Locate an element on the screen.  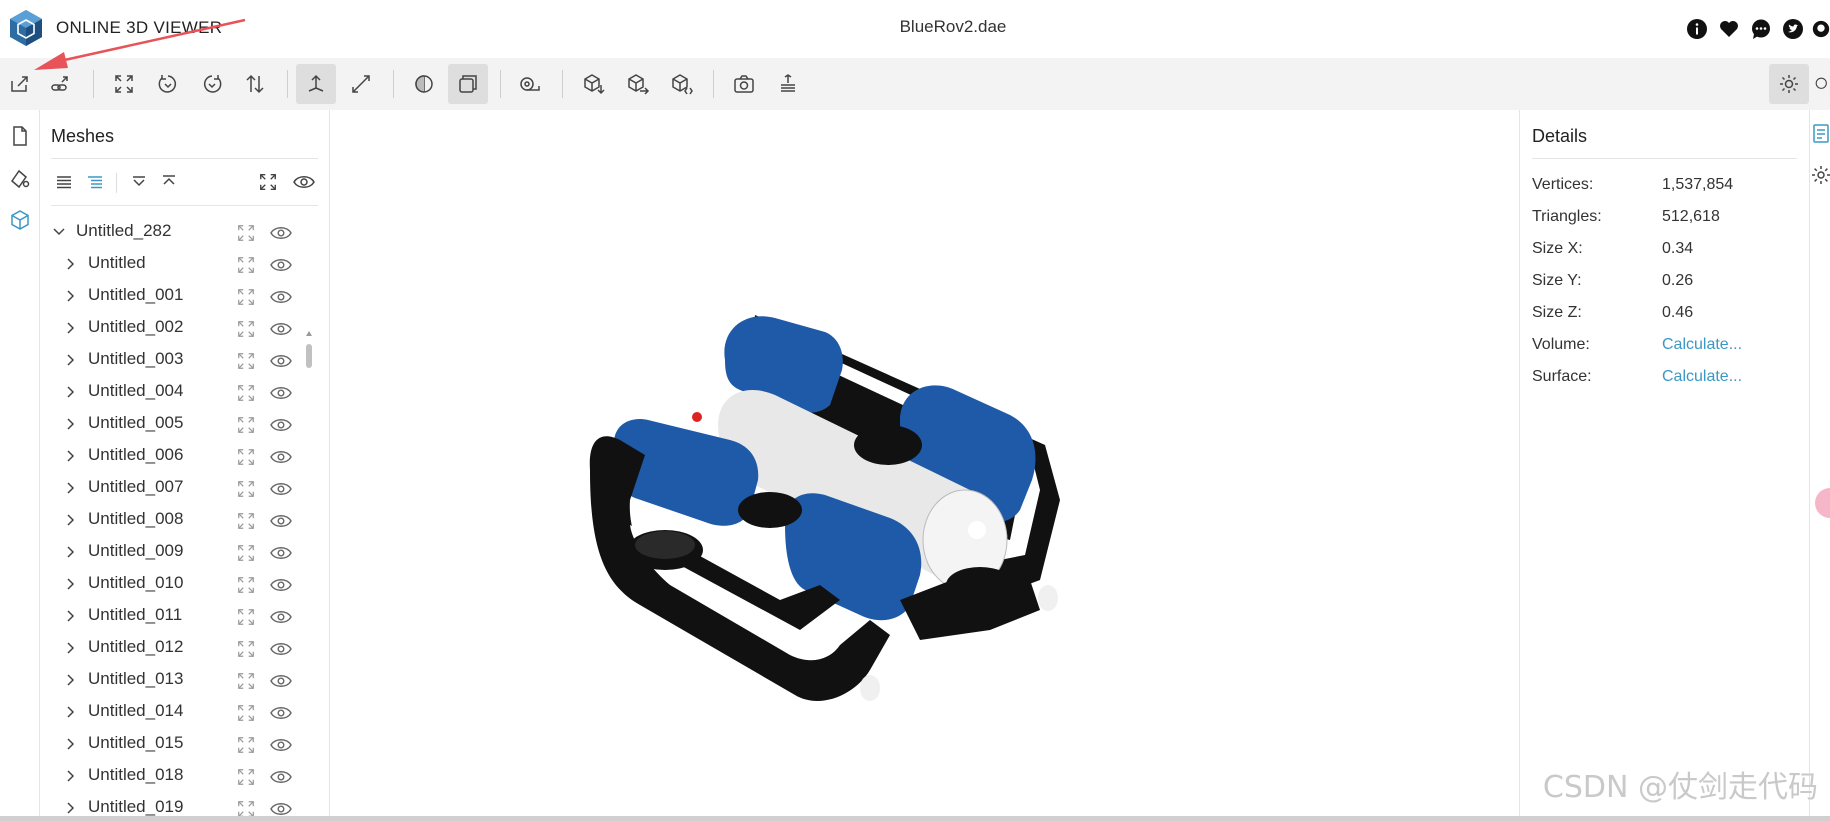
tree-row: Untitled_014 is located at coordinates (186, 712).